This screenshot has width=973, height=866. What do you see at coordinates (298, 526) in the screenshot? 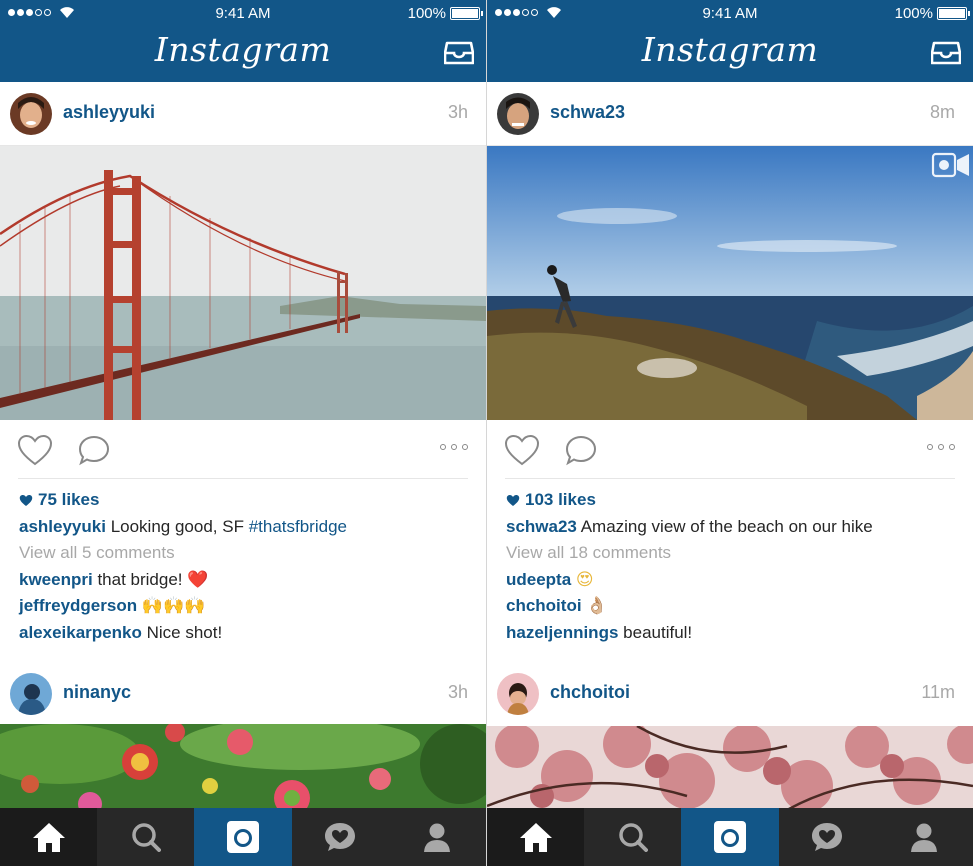
I see `caption-hashtag: #thatsfbridge` at bounding box center [298, 526].